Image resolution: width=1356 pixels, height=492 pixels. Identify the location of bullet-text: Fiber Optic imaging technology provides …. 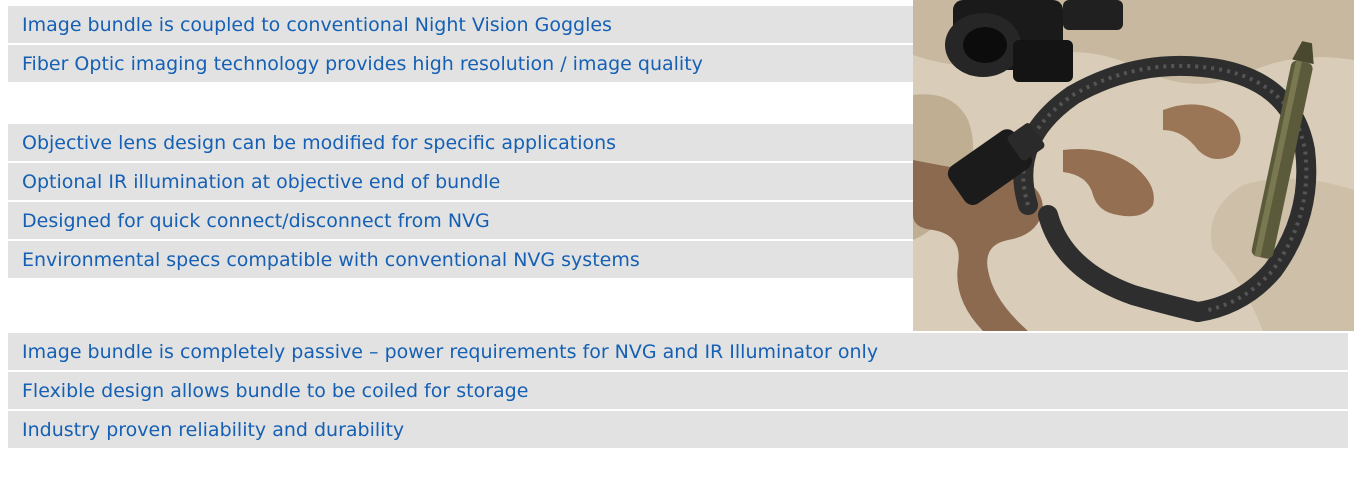
(362, 63).